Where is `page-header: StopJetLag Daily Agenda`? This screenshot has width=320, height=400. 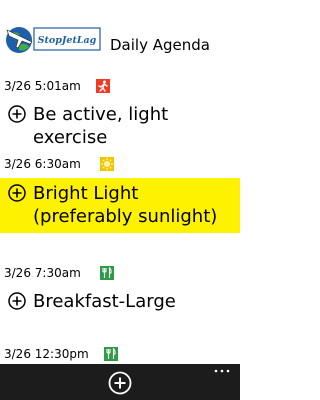
page-header: StopJetLag Daily Agenda is located at coordinates (120, 32).